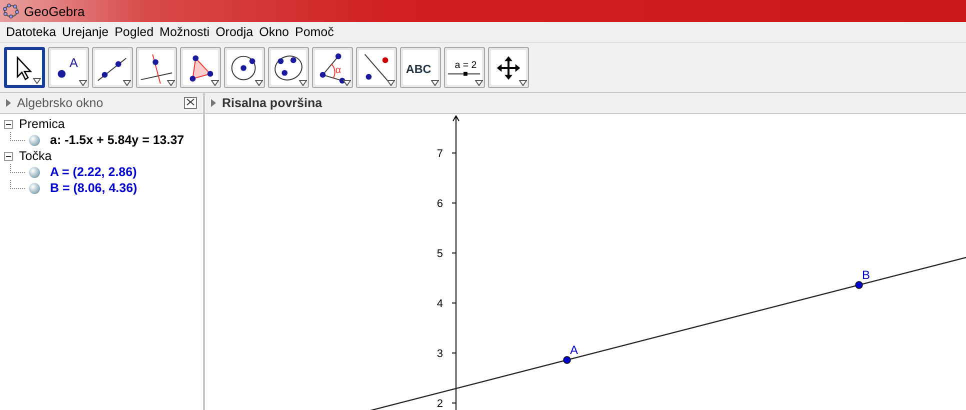 The height and width of the screenshot is (410, 966). What do you see at coordinates (35, 156) in the screenshot?
I see `tree-group-label: Točka` at bounding box center [35, 156].